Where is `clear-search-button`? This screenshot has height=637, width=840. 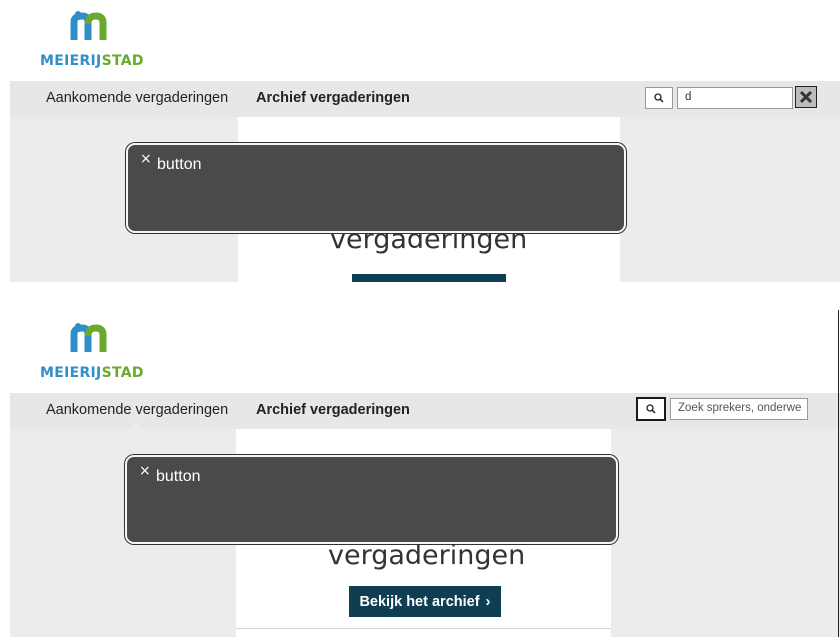 clear-search-button is located at coordinates (806, 97).